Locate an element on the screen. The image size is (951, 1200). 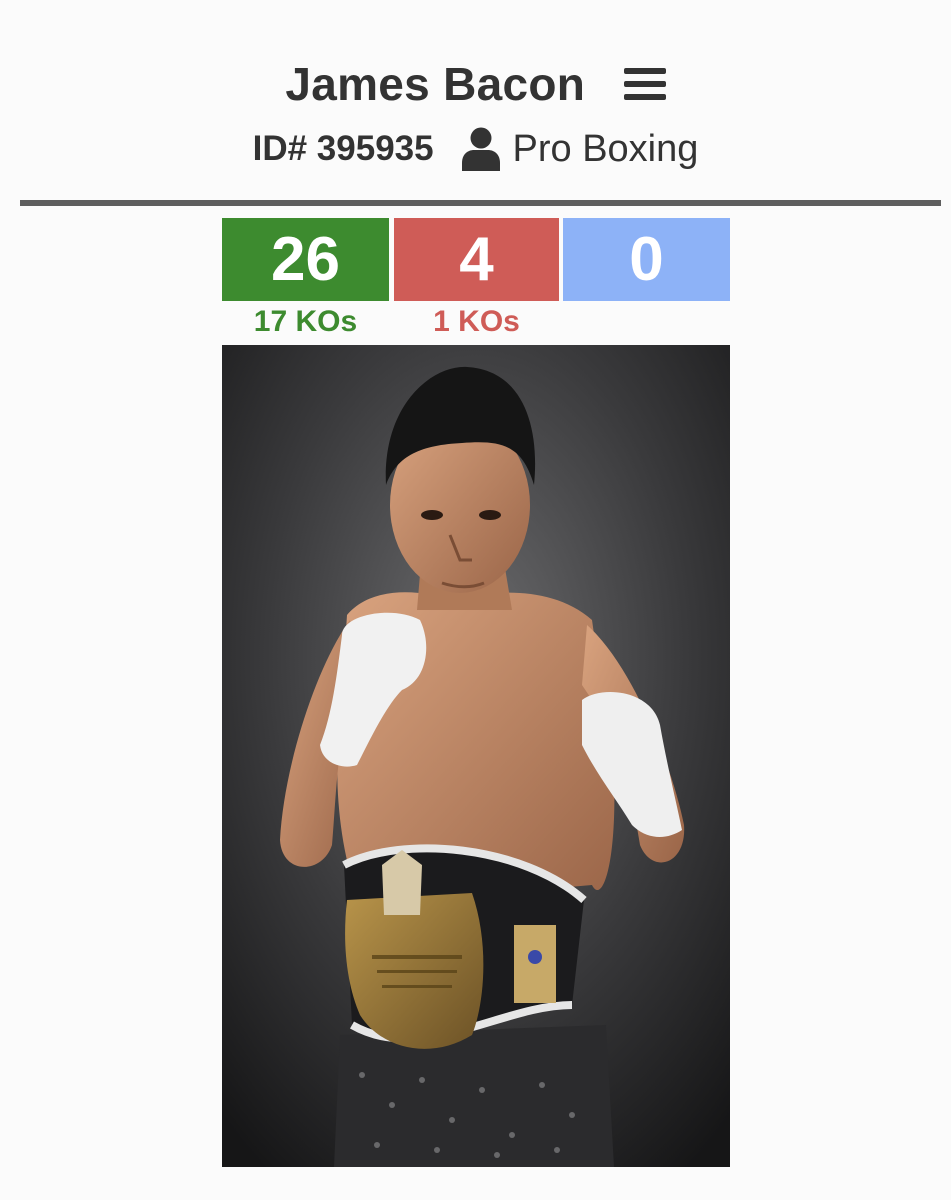
hamburger-menu-icon is located at coordinates (644, 84).